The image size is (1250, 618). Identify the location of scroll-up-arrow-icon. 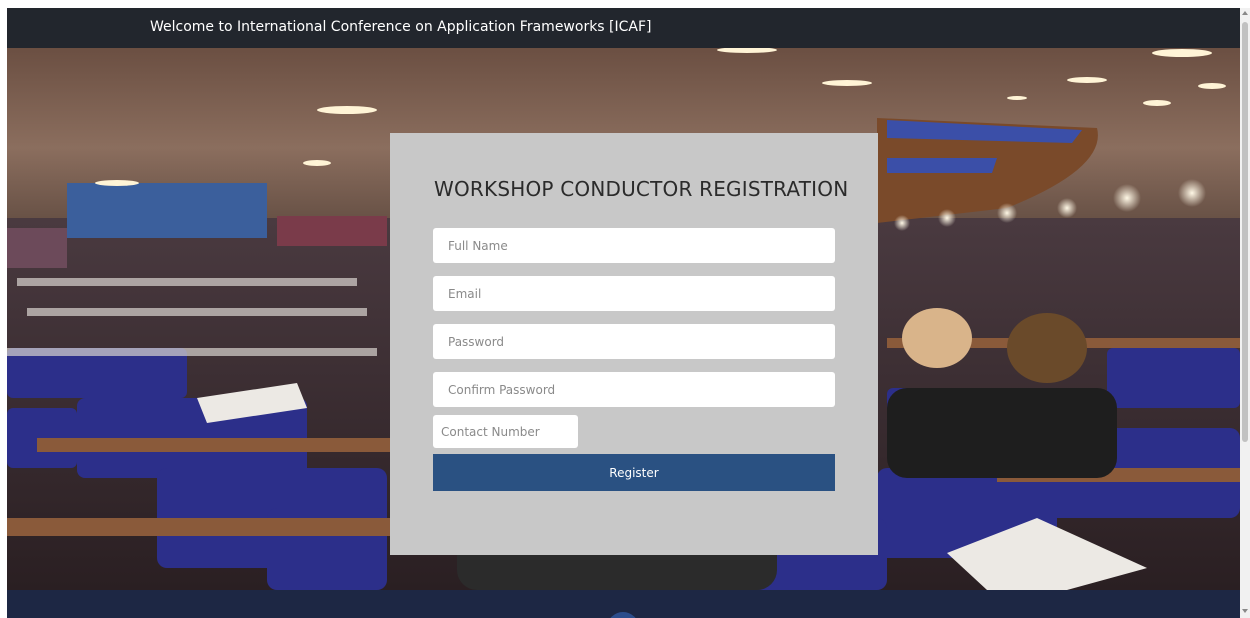
(1245, 13).